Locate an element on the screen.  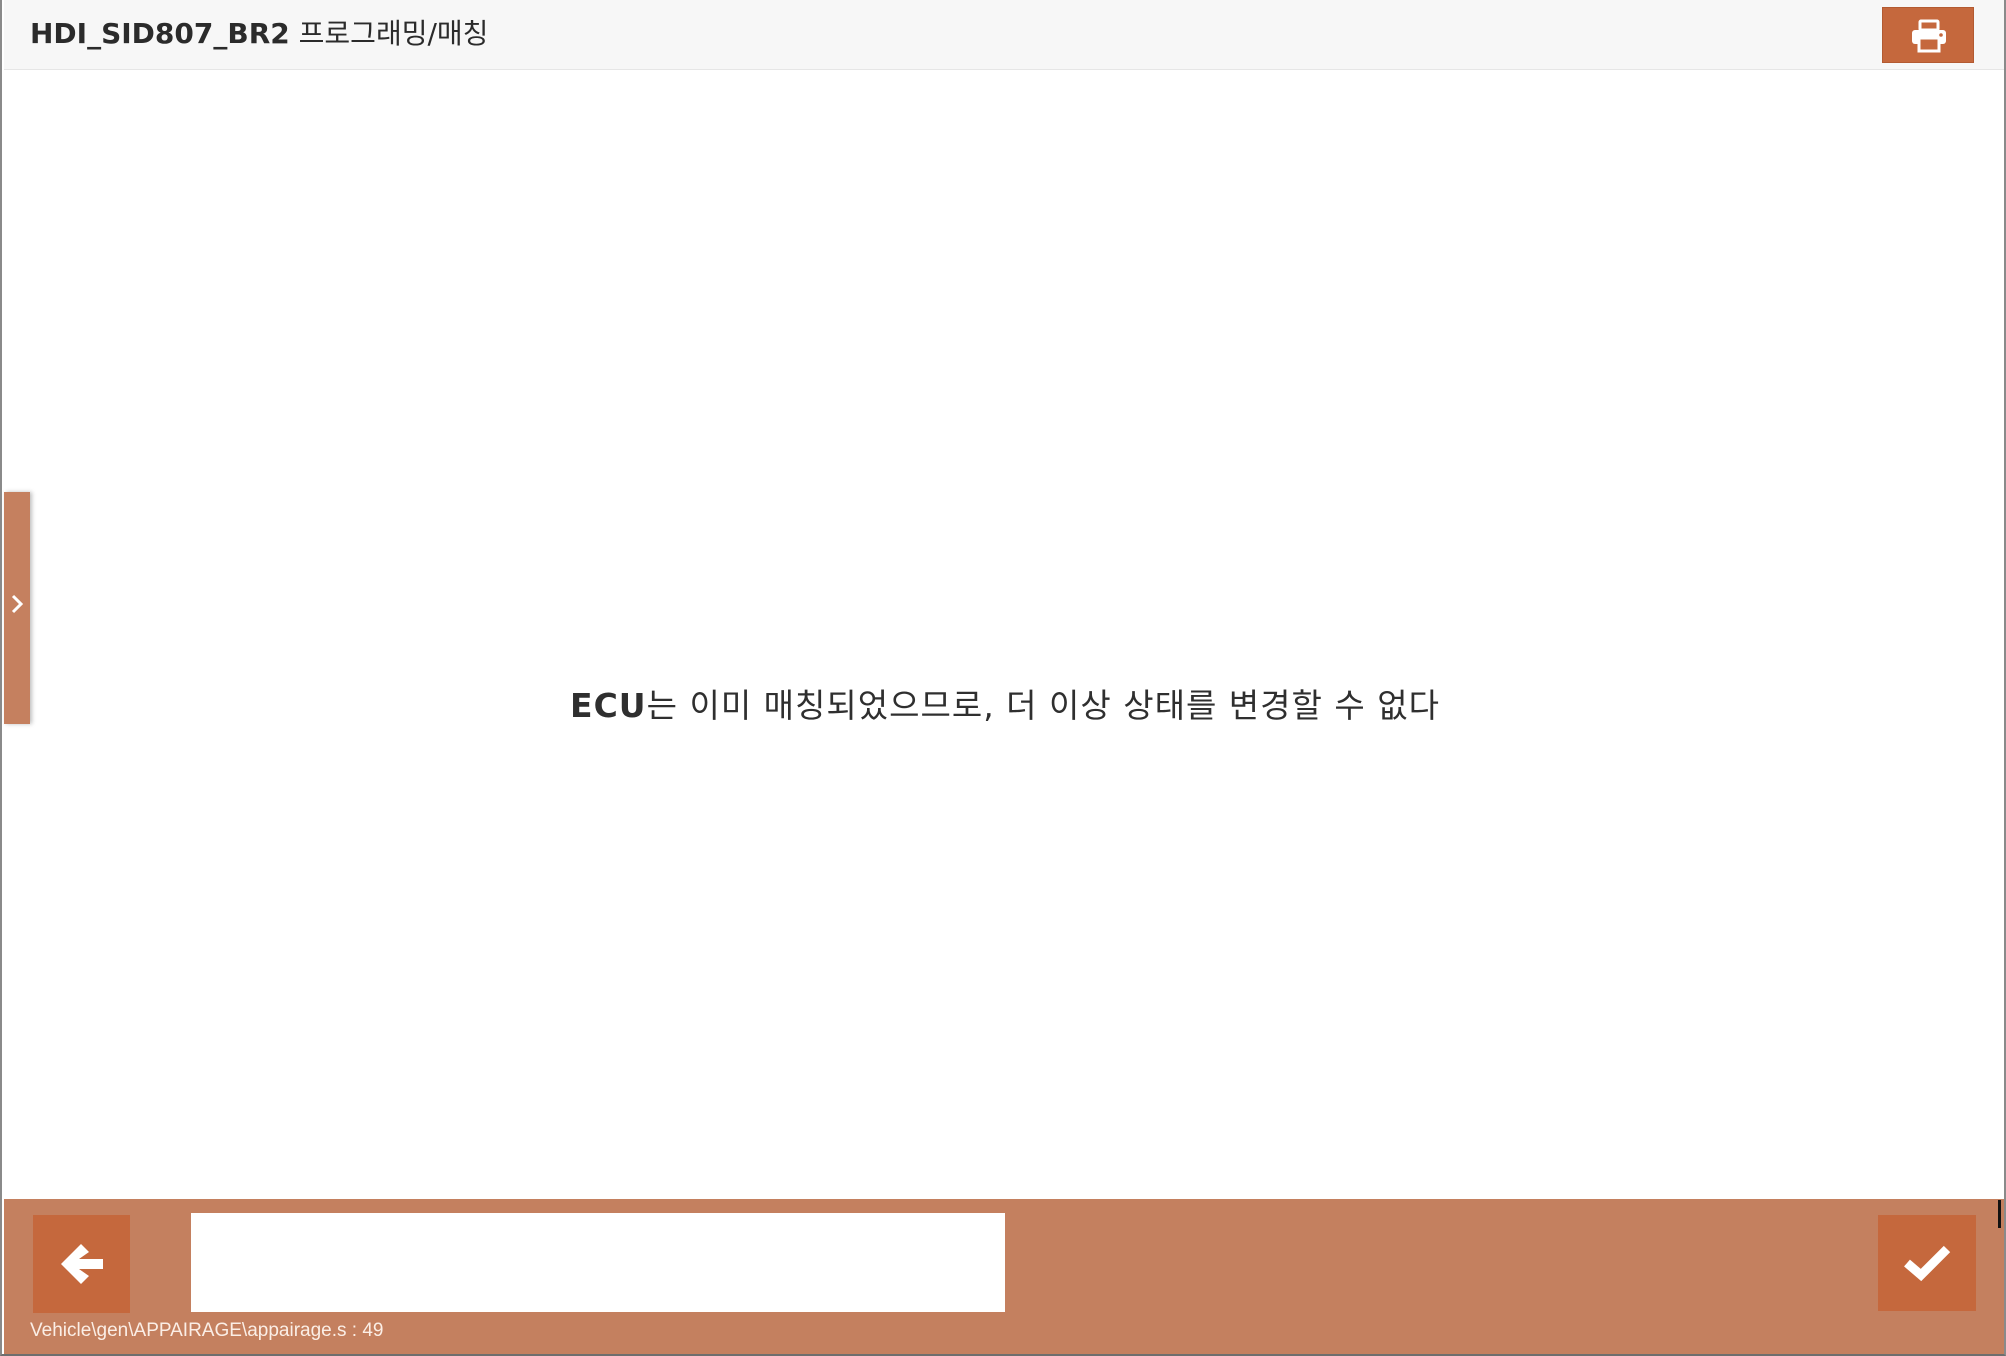
printer-icon is located at coordinates (1929, 36).